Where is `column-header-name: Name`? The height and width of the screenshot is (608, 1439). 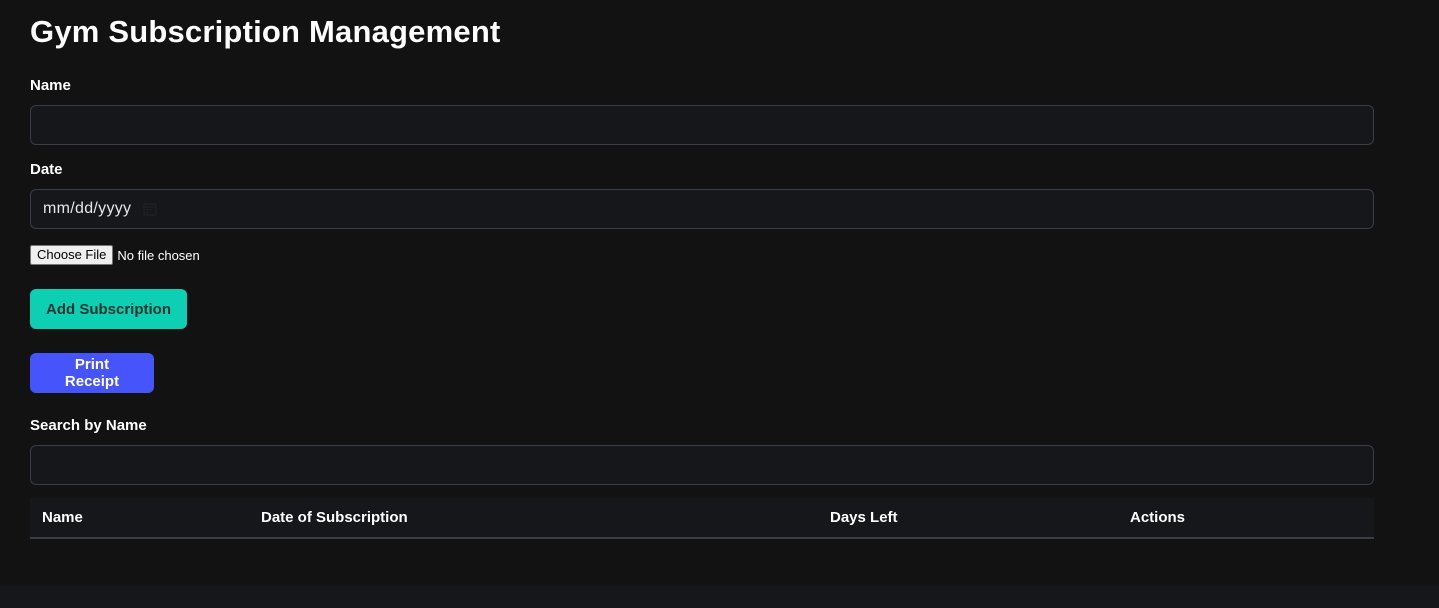 column-header-name: Name is located at coordinates (62, 517).